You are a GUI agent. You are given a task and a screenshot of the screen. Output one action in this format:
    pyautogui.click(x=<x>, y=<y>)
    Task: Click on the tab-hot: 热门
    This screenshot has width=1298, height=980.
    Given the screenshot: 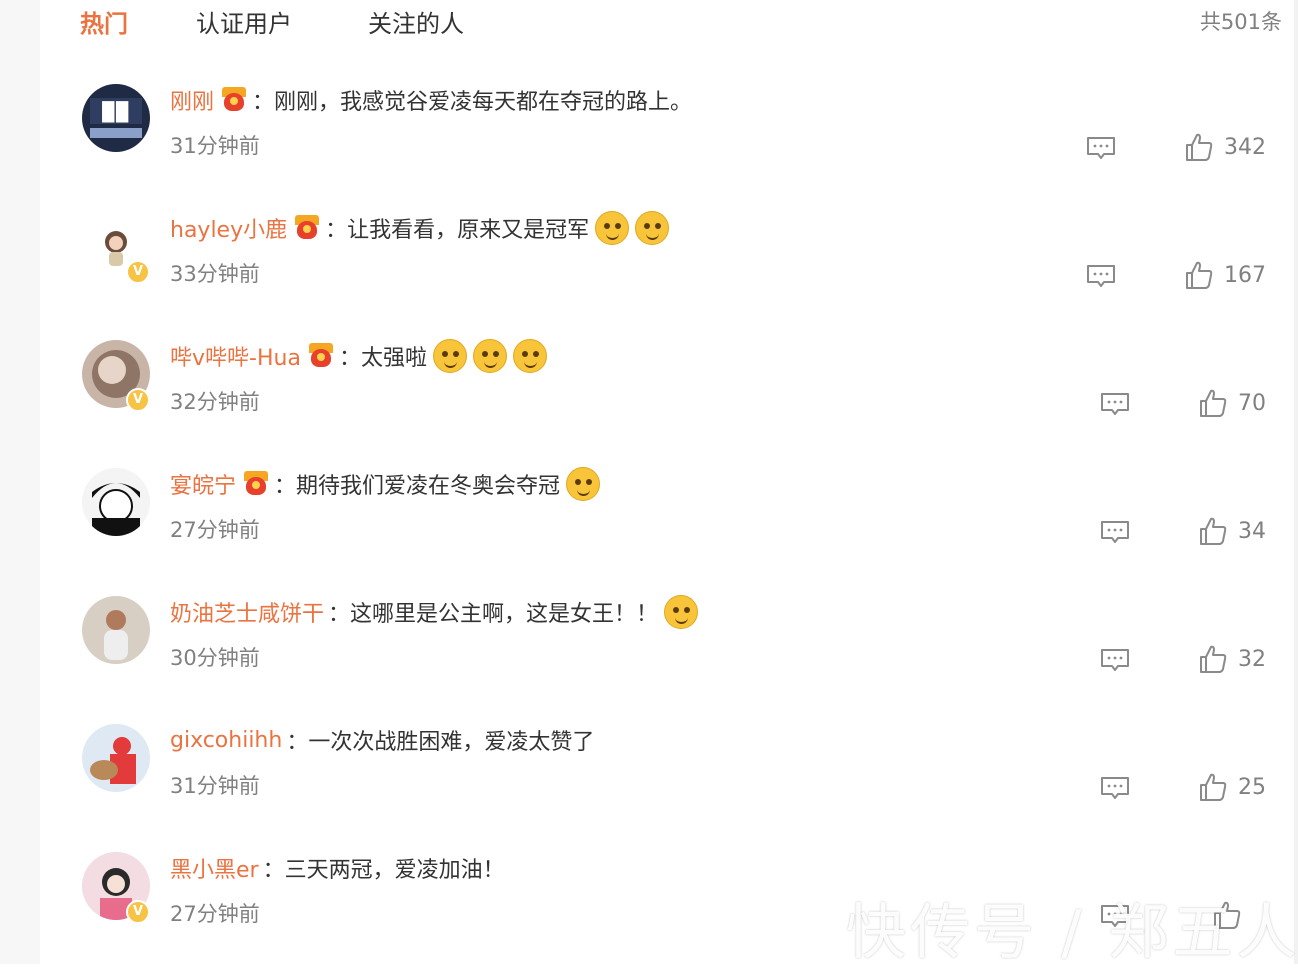 What is the action you would take?
    pyautogui.click(x=104, y=21)
    